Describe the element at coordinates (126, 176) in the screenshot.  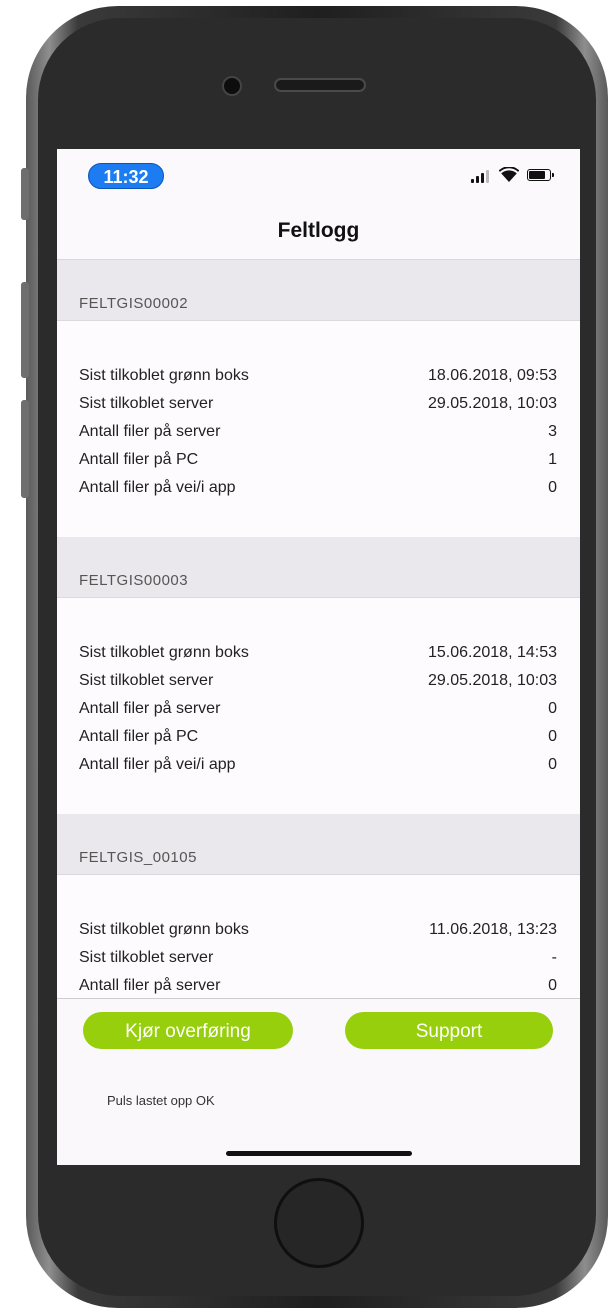
I see `status-time: 11:32` at that location.